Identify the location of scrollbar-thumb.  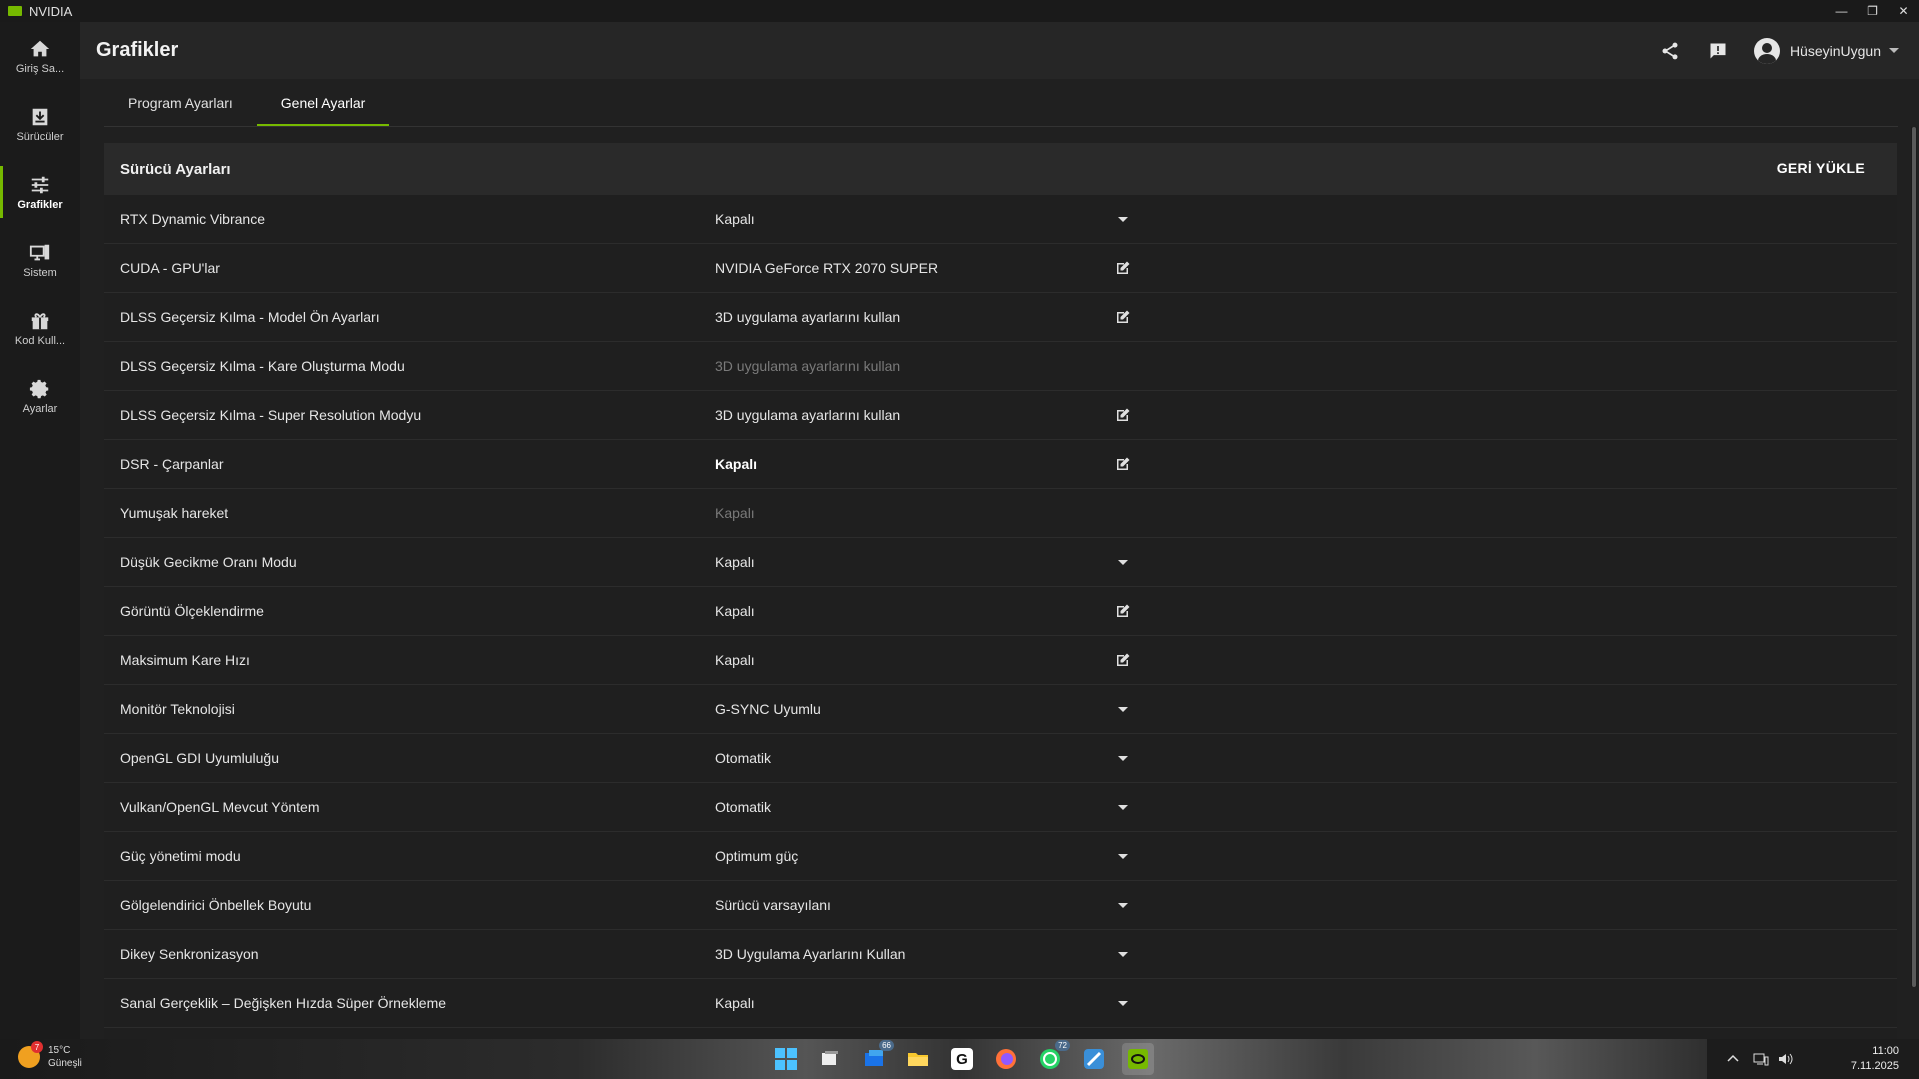
(1914, 557).